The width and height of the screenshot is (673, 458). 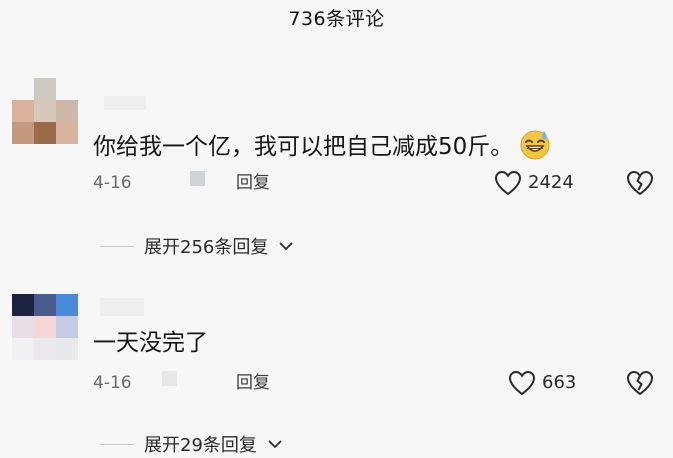 I want to click on like-button: 2424, so click(x=534, y=183).